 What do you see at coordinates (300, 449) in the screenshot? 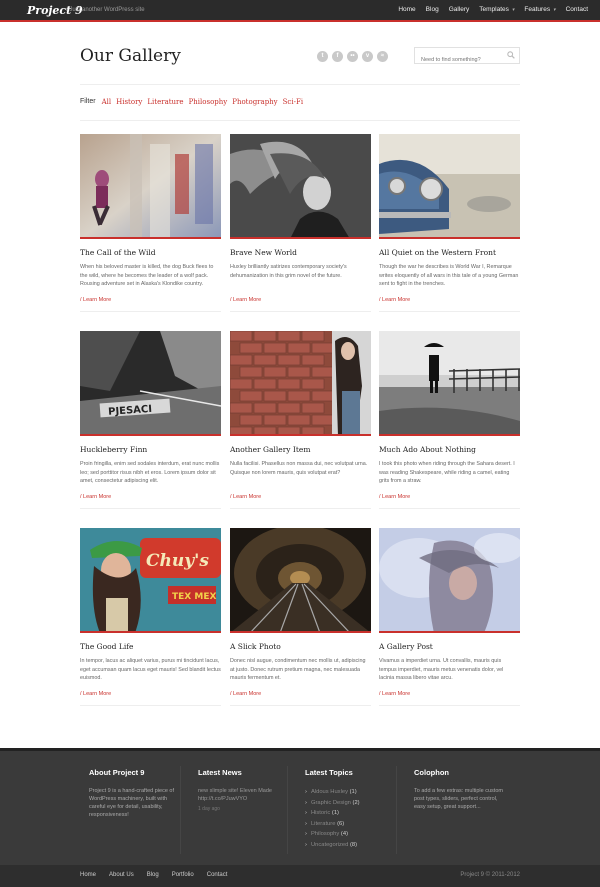
I see `gallery-item-title: Another Gallery Item` at bounding box center [300, 449].